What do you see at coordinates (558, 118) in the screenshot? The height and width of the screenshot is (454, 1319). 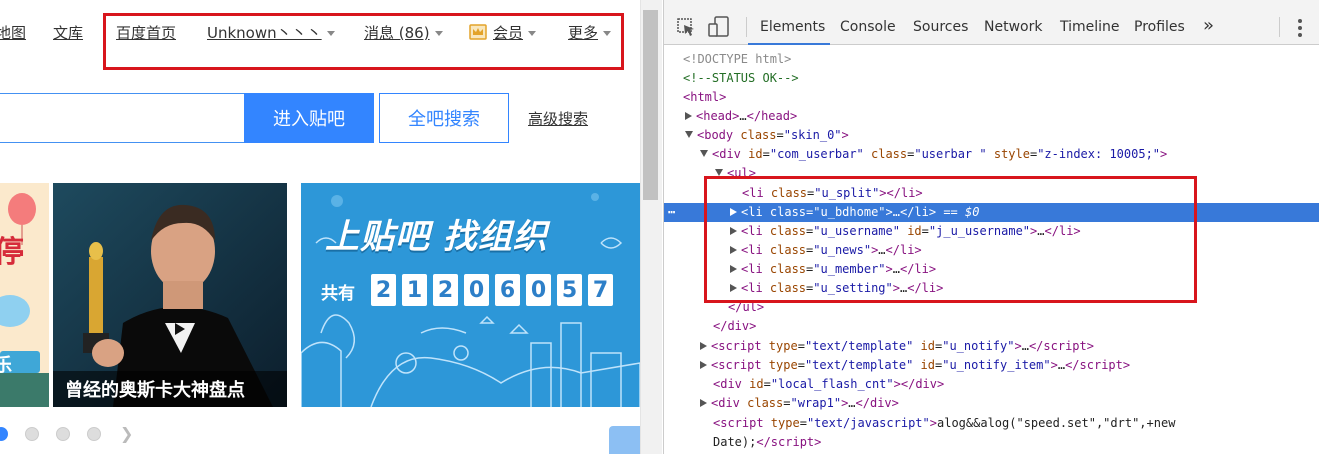 I see `advanced-search-link: 高级搜索` at bounding box center [558, 118].